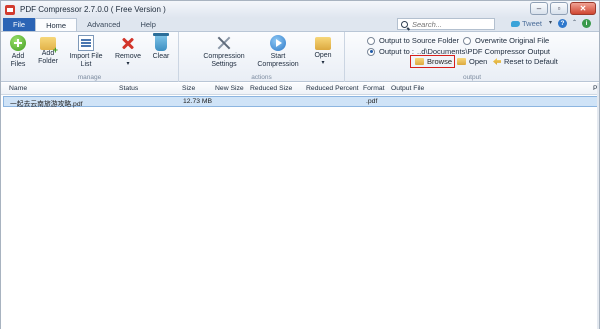 The image size is (600, 329). I want to click on remove-dropdown-icon: ▾, so click(128, 64).